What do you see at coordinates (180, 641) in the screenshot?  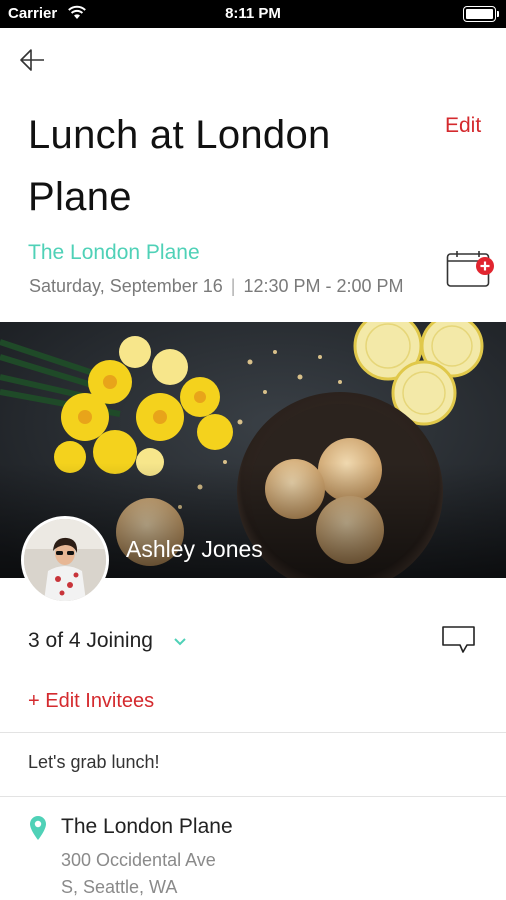 I see `chevron-down-icon` at bounding box center [180, 641].